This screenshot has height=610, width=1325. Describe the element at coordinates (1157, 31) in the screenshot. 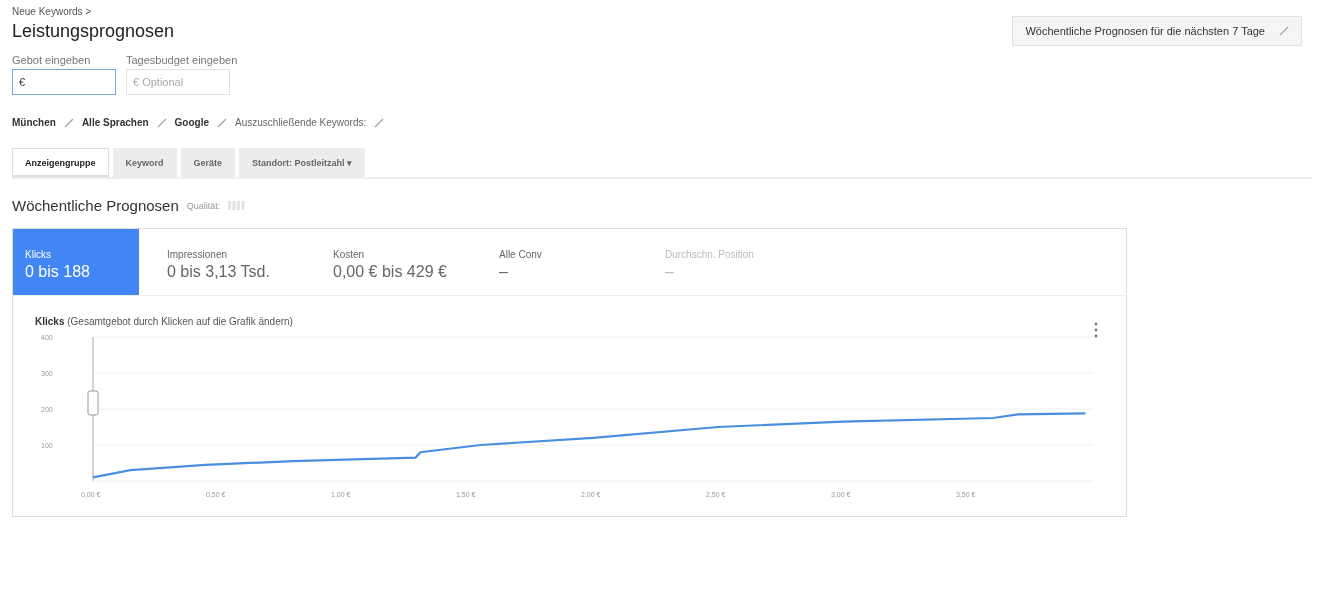

I see `period-button: Wöchentliche Prognosen für die nächsten 7 Tage` at that location.